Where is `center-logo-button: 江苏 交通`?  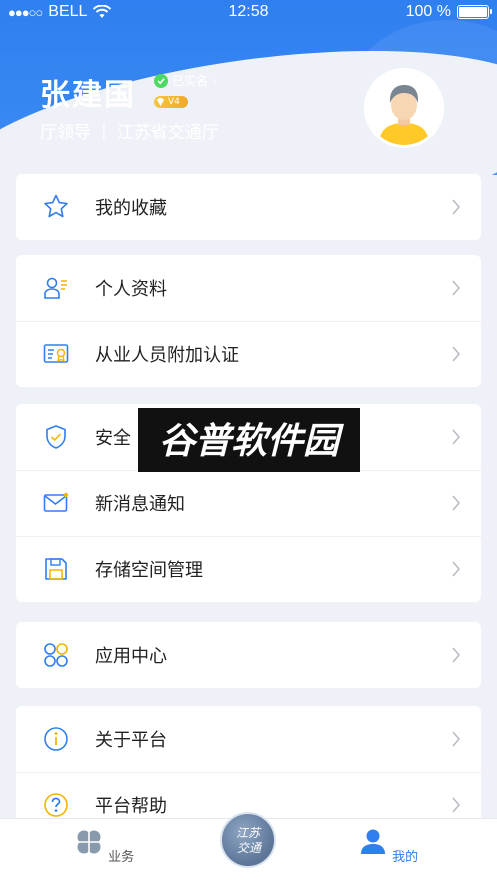 center-logo-button: 江苏 交通 is located at coordinates (248, 840).